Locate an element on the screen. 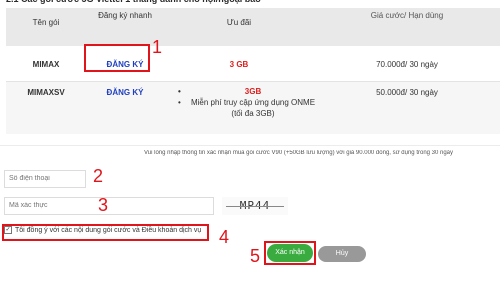  header-register: Đăng ký nhanh is located at coordinates (125, 15).